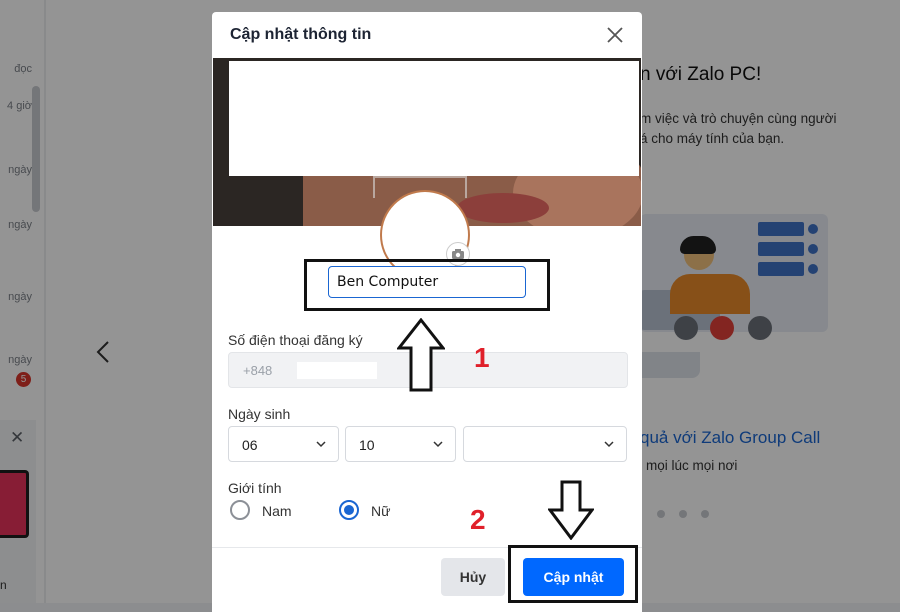 The height and width of the screenshot is (612, 900). Describe the element at coordinates (277, 511) in the screenshot. I see `gender-male-label: Nam` at that location.